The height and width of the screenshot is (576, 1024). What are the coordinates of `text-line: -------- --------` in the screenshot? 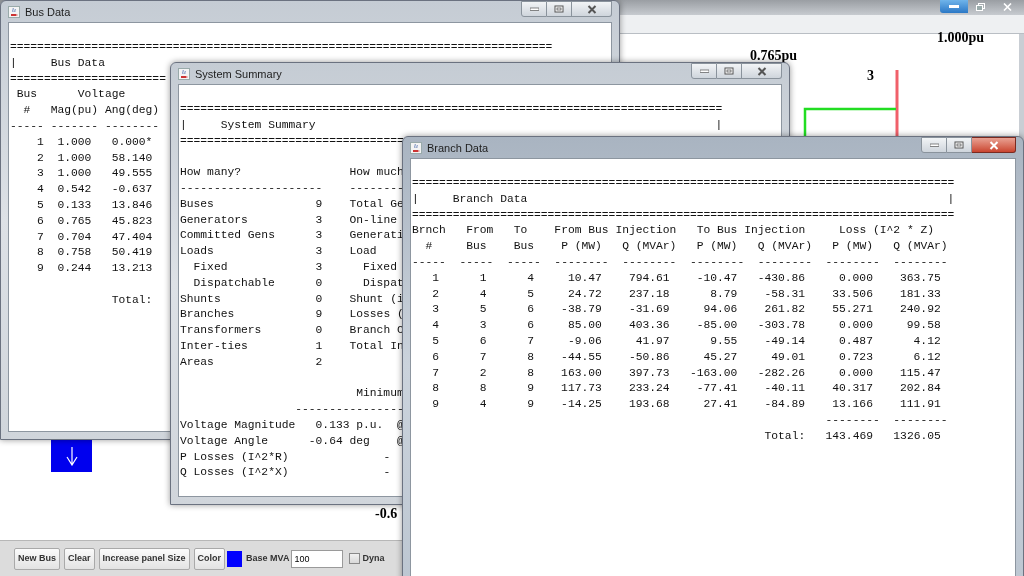 It's located at (886, 420).